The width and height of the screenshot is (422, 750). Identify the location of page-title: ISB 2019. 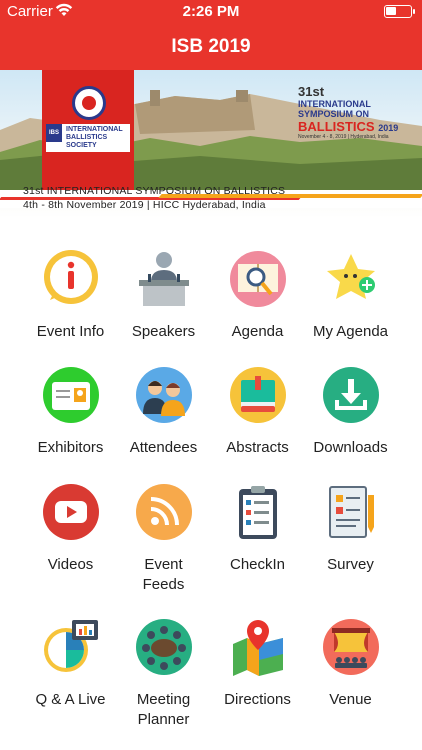
(211, 46).